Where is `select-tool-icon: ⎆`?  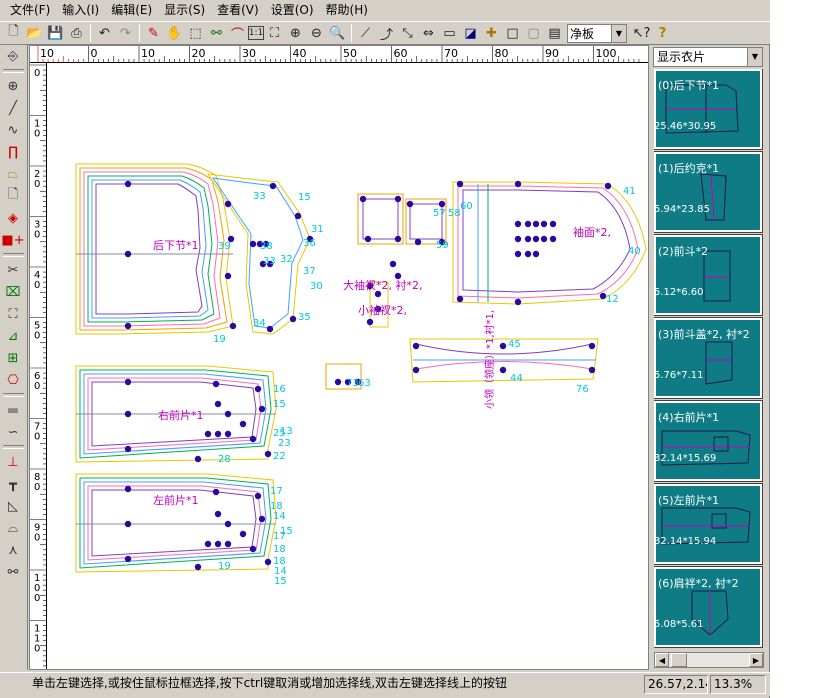 select-tool-icon: ⎆ is located at coordinates (13, 56).